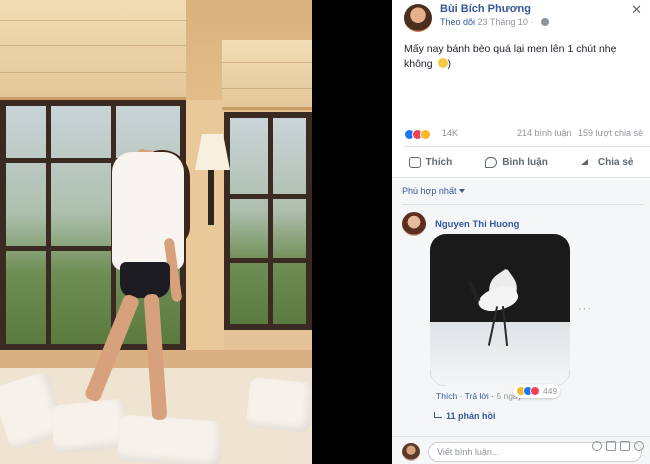  What do you see at coordinates (418, 18) in the screenshot?
I see `author-avatar` at bounding box center [418, 18].